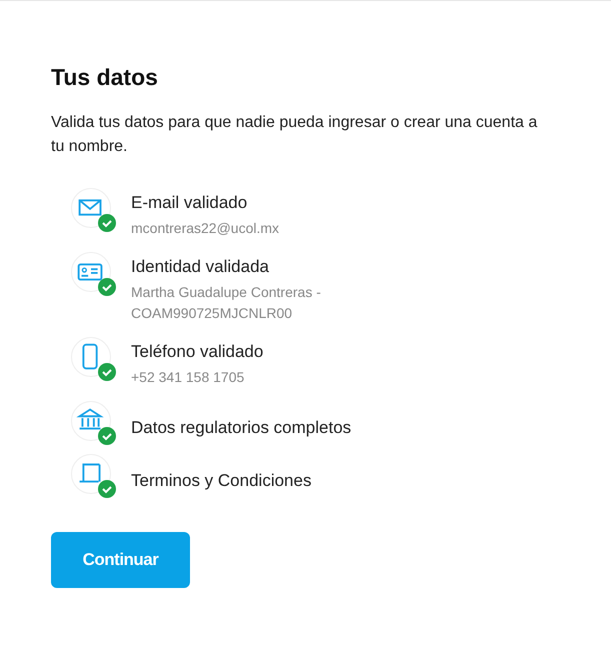 This screenshot has height=653, width=611. What do you see at coordinates (120, 560) in the screenshot?
I see `continue-button: Continuar` at bounding box center [120, 560].